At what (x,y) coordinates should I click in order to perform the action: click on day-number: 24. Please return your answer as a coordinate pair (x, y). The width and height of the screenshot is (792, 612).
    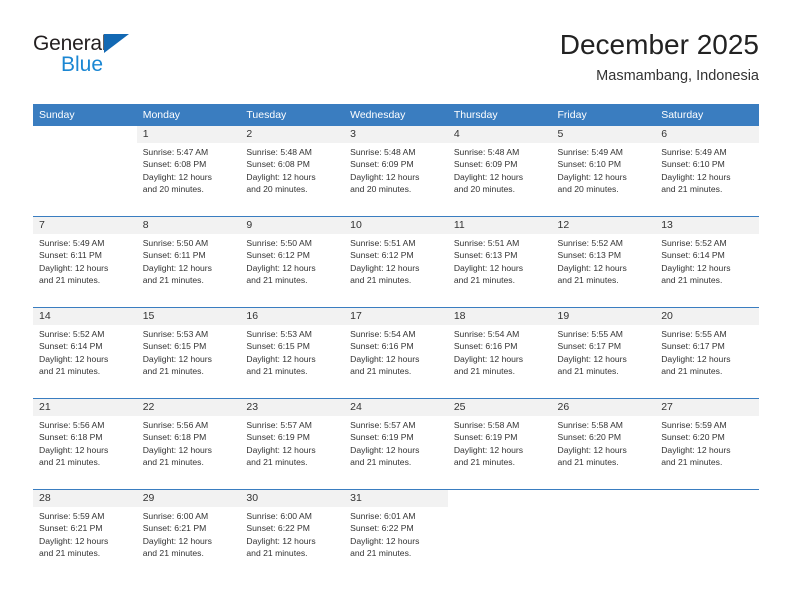
    Looking at the image, I should click on (396, 407).